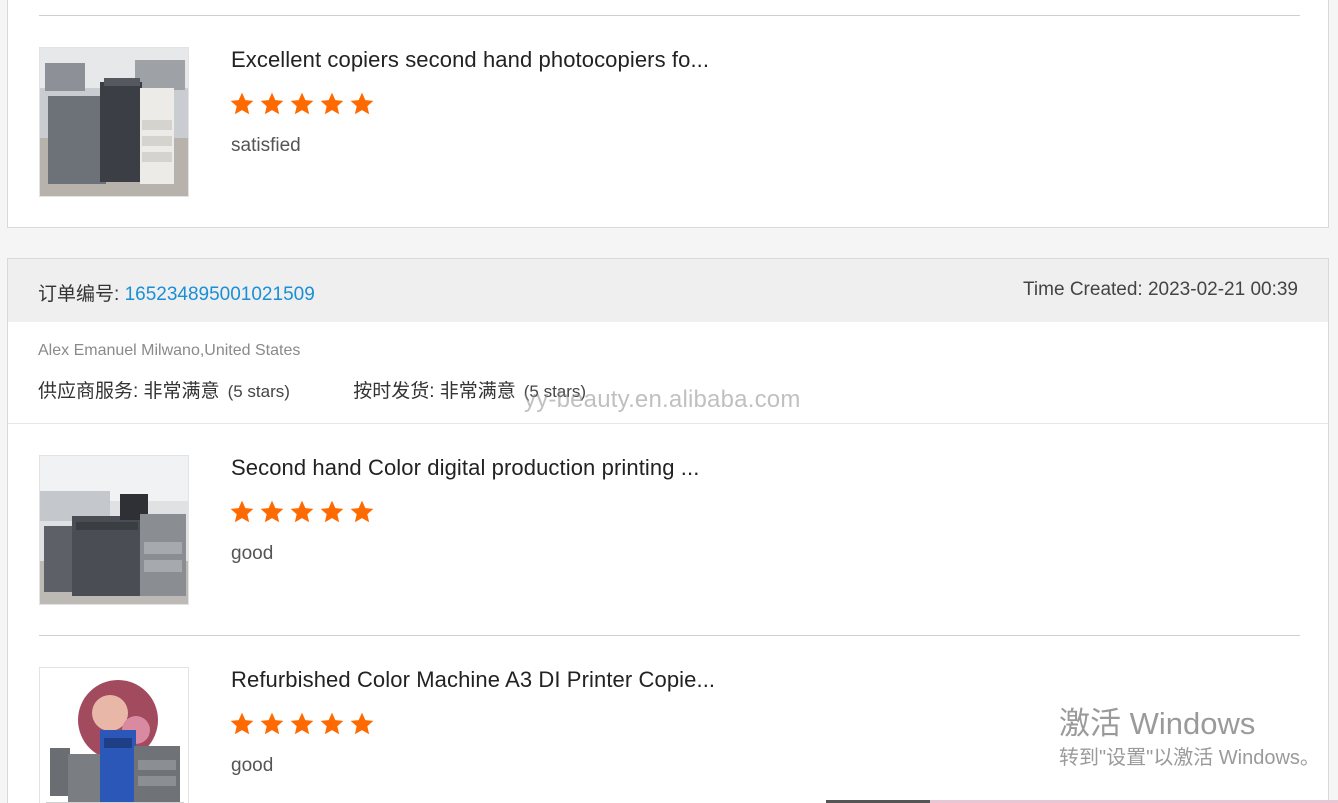 Image resolution: width=1338 pixels, height=803 pixels. What do you see at coordinates (220, 294) in the screenshot?
I see `order-number-link: 165234895001021509` at bounding box center [220, 294].